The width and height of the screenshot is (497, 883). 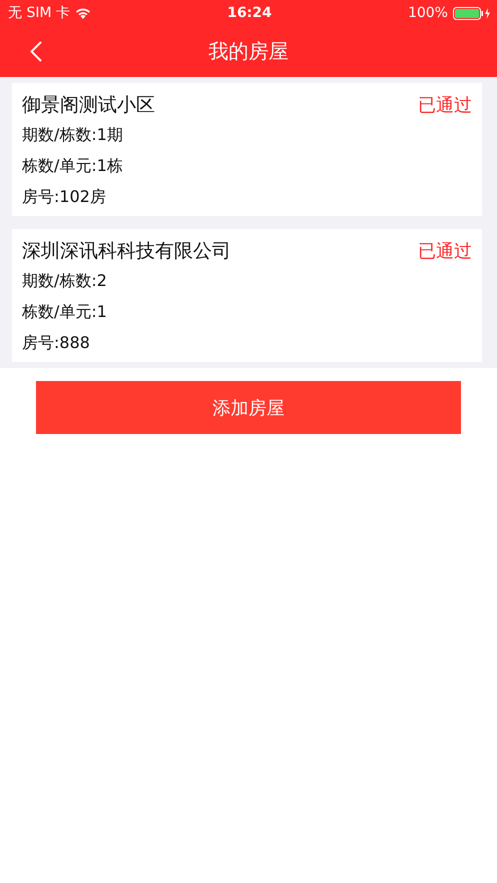 I want to click on back-icon, so click(x=36, y=51).